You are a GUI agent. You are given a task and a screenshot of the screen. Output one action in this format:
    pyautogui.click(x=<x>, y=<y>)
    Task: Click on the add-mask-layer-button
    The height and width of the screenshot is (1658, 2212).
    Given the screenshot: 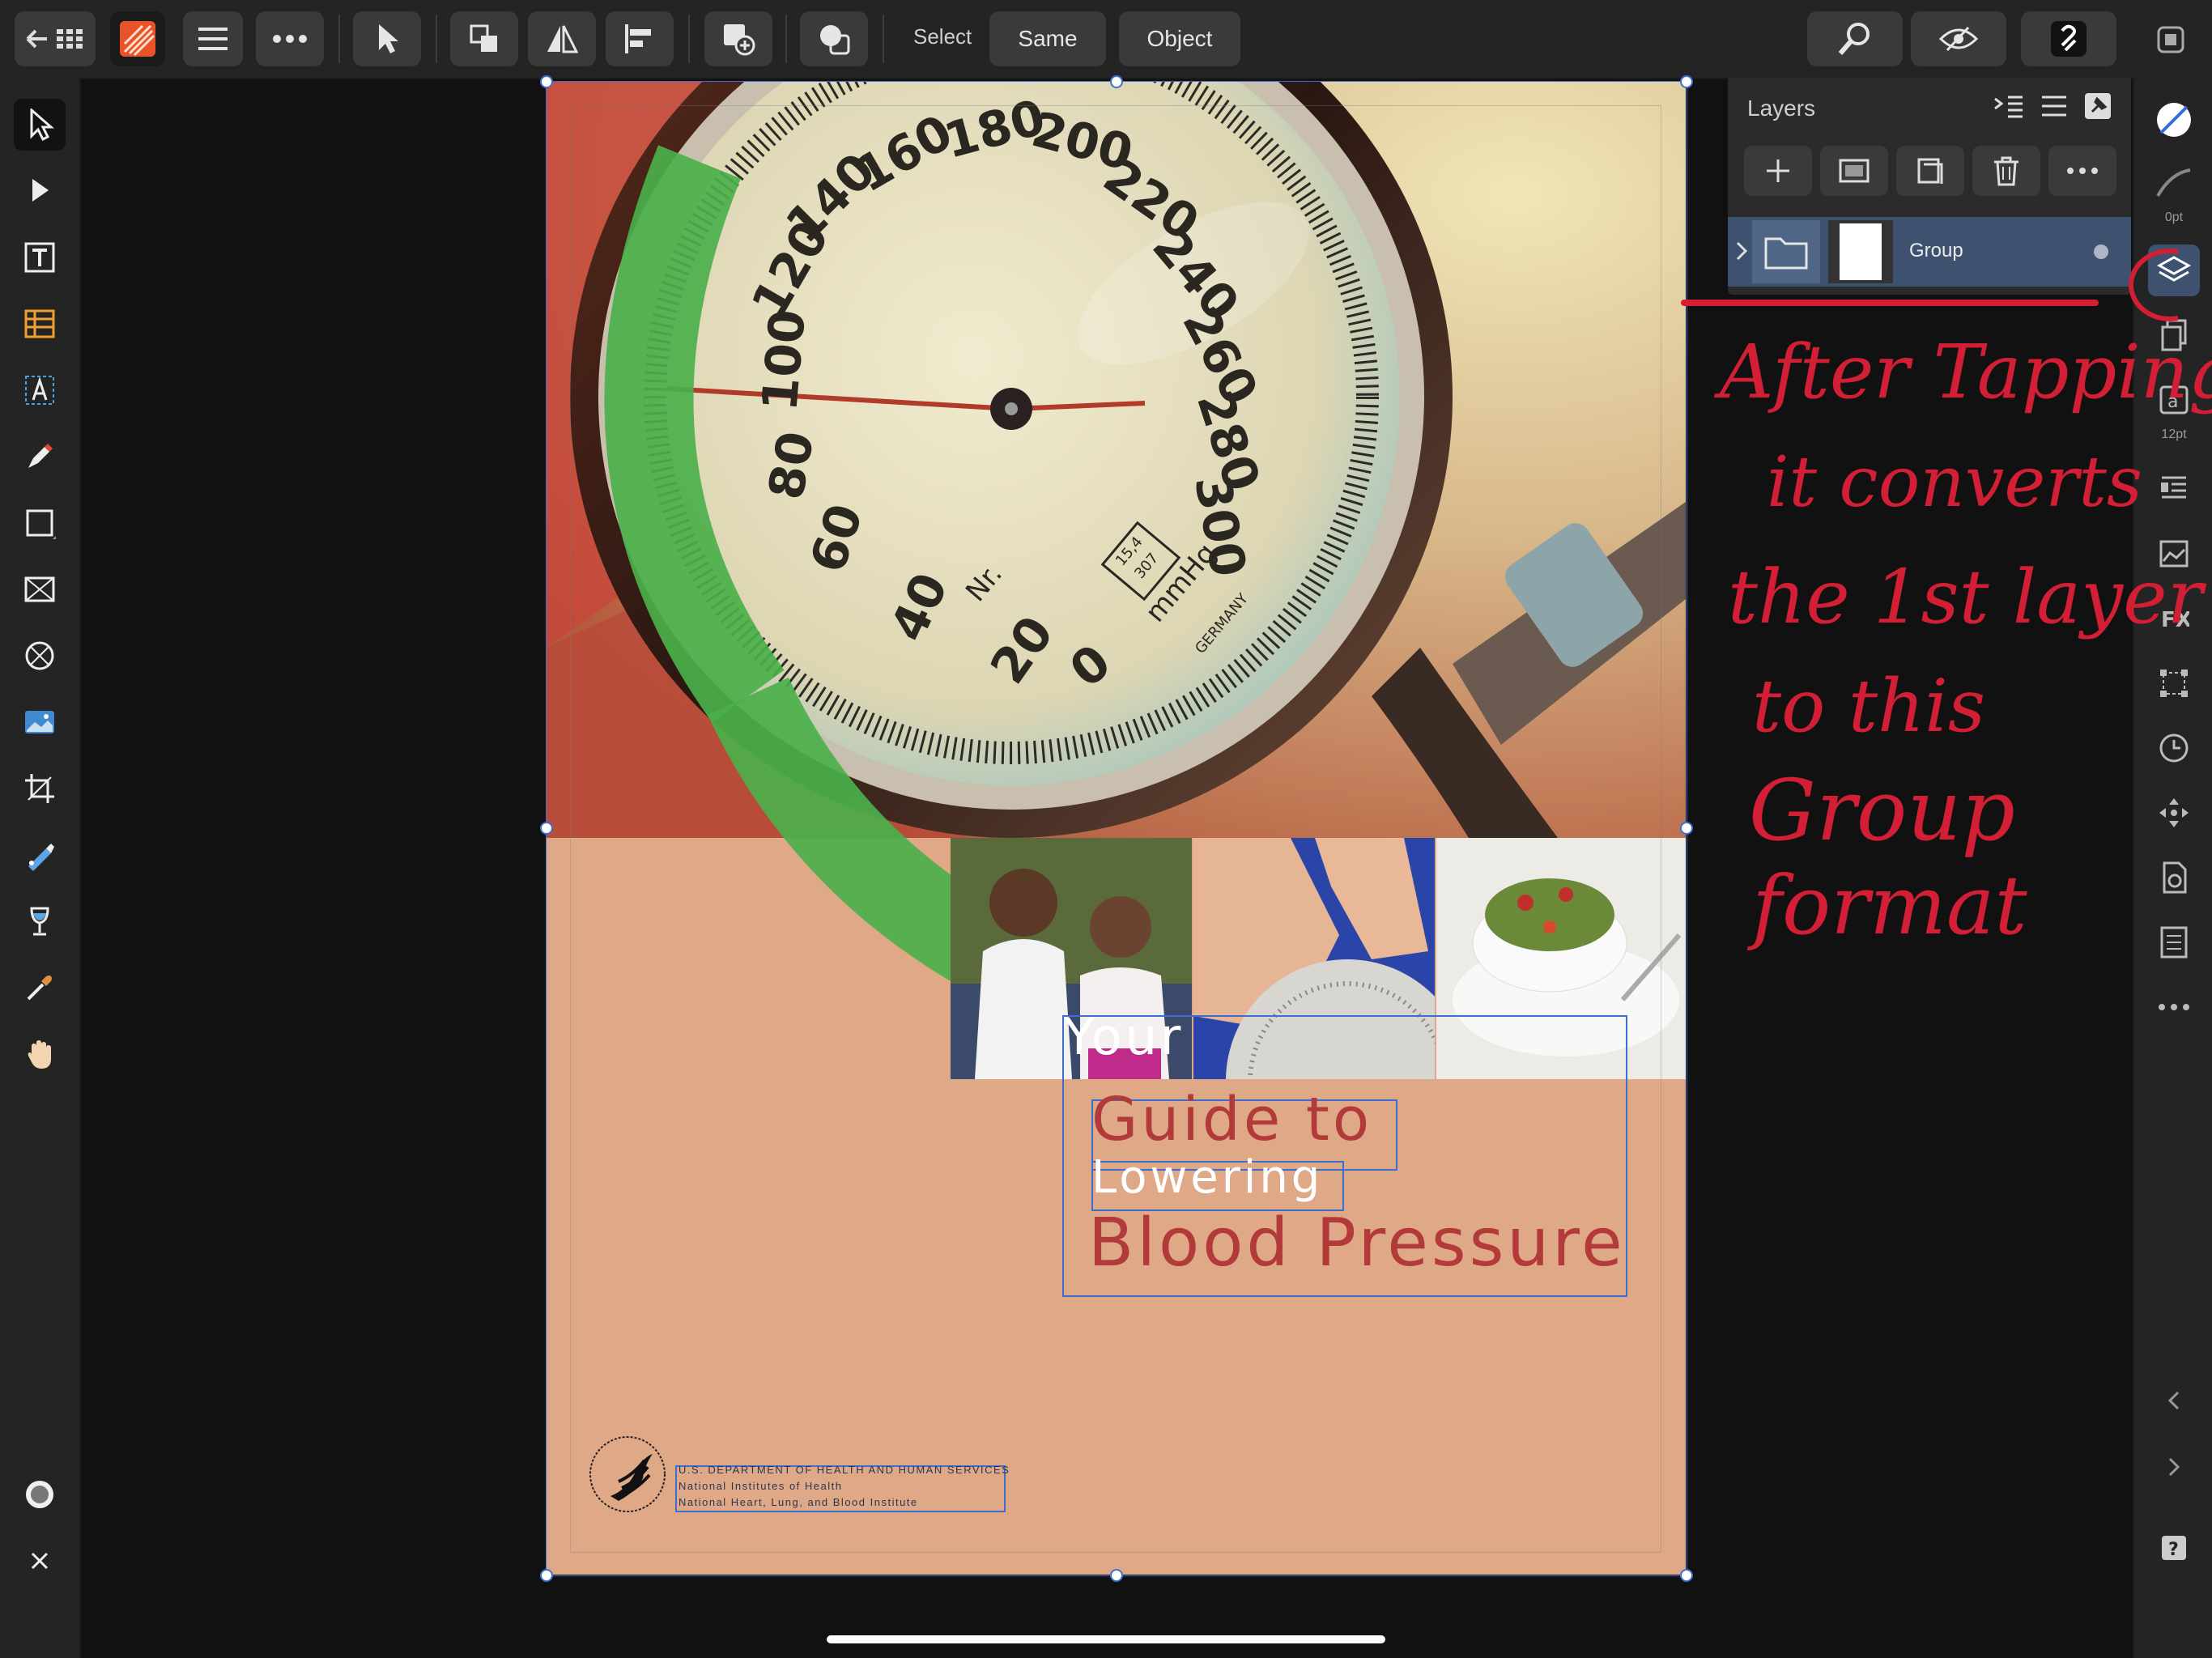 What is the action you would take?
    pyautogui.click(x=1854, y=171)
    